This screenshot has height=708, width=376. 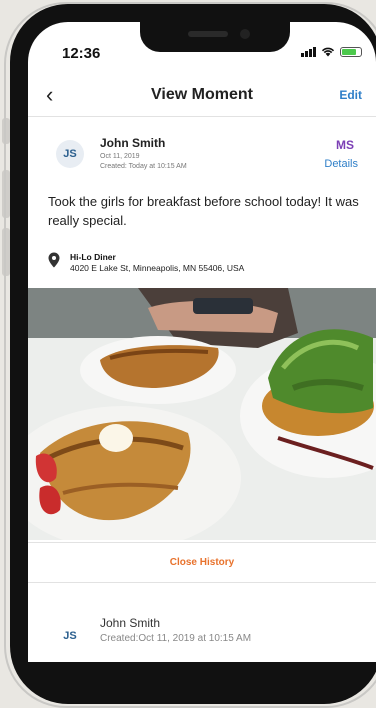 What do you see at coordinates (176, 638) in the screenshot?
I see `history-created-timestamp: Created:Oct 11, 2019 at 10:15 AM` at bounding box center [176, 638].